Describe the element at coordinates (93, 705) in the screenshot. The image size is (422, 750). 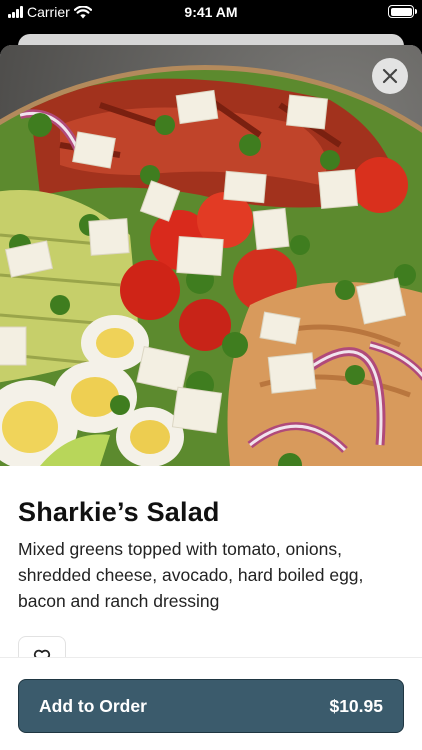
I see `add-to-order-label: Add to Order` at that location.